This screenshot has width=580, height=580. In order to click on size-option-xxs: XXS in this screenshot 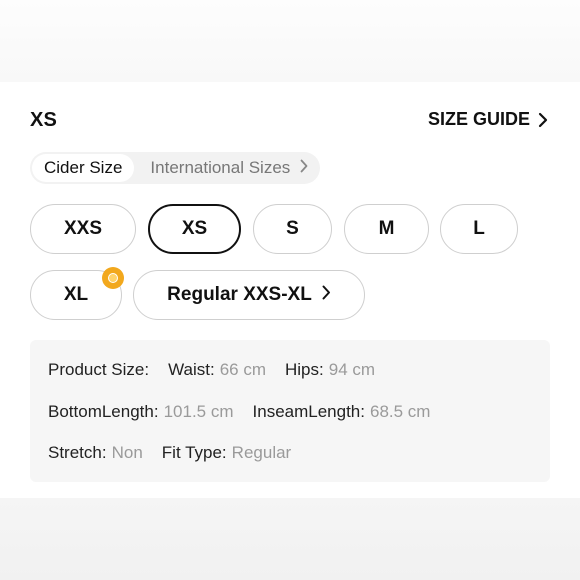, I will do `click(83, 229)`.